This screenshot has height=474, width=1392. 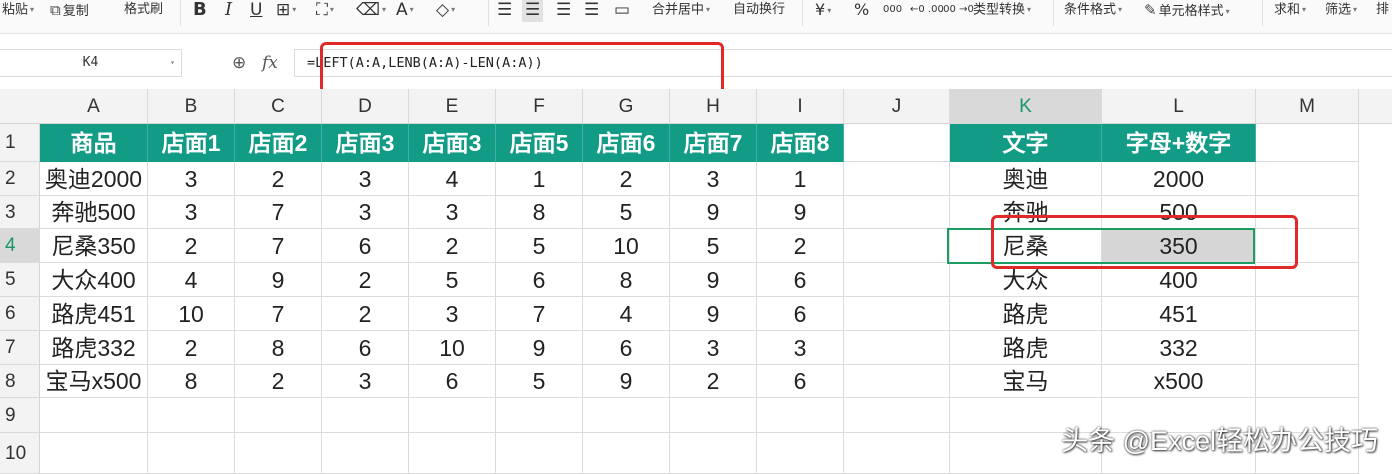 What do you see at coordinates (18, 11) in the screenshot?
I see `paste-button: 粘贴 ▾` at bounding box center [18, 11].